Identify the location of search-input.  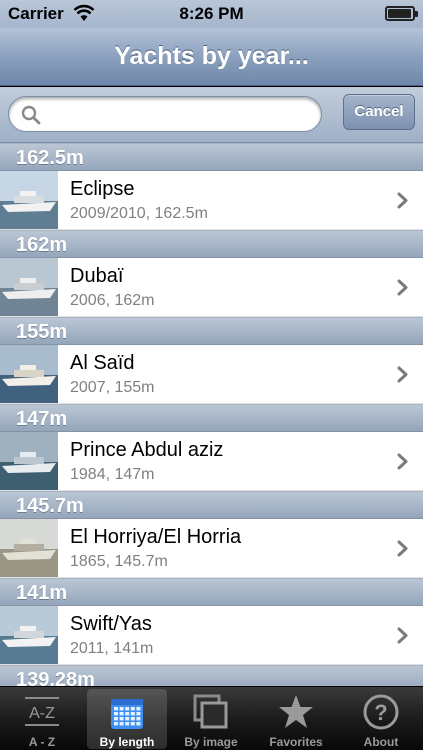
(179, 115).